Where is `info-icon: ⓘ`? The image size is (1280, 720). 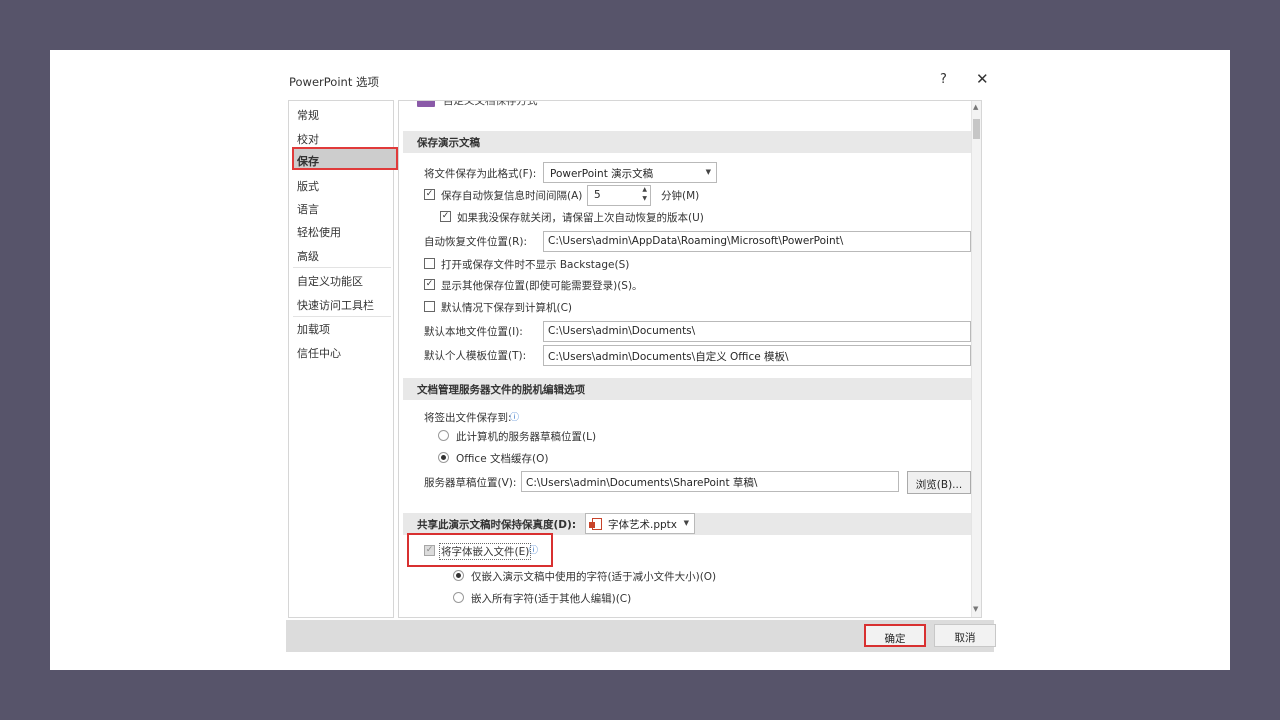
info-icon: ⓘ is located at coordinates (515, 418).